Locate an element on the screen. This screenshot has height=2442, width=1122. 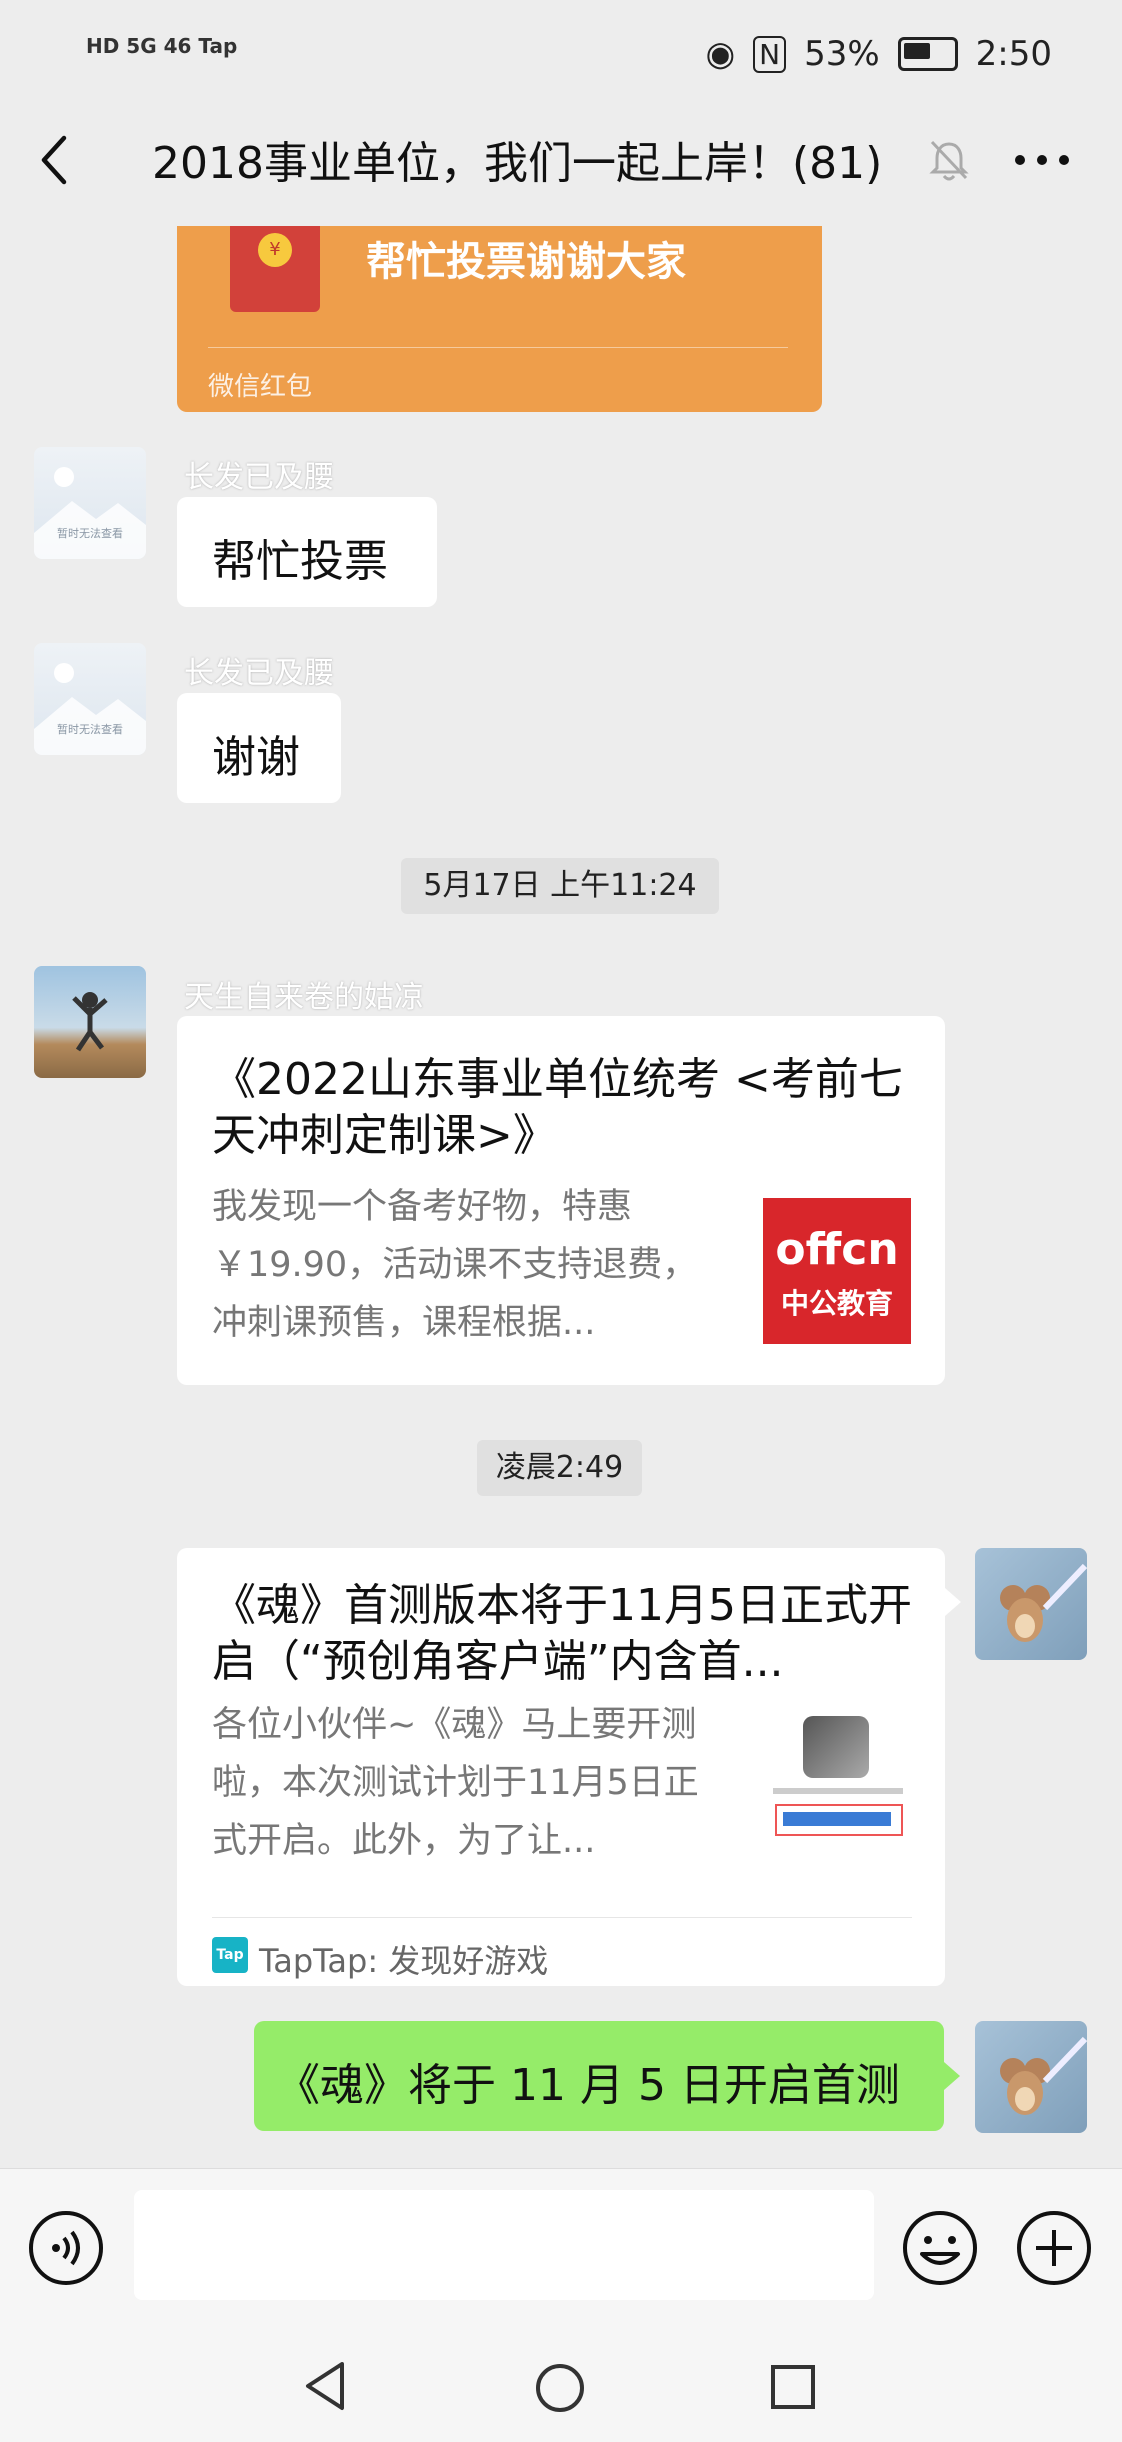
nav-back-icon is located at coordinates (326, 2386).